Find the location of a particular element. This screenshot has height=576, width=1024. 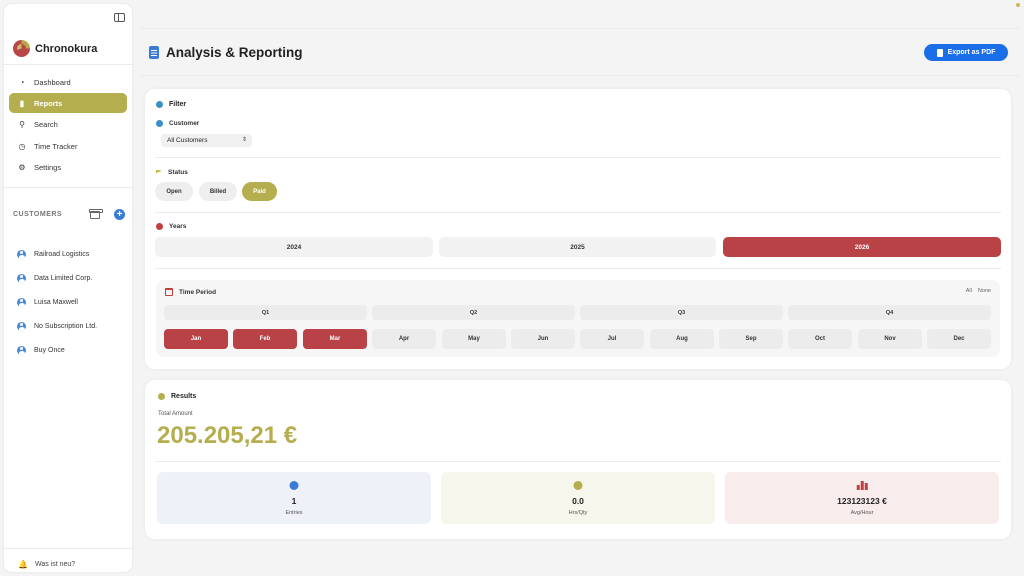

calendar-icon is located at coordinates (169, 292).